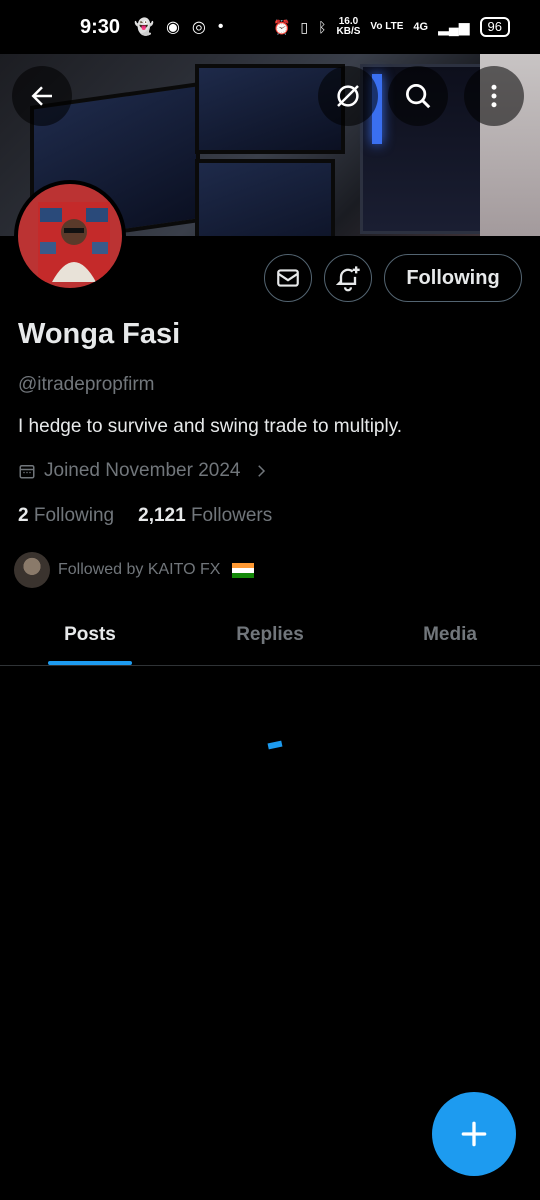 This screenshot has height=1200, width=540. What do you see at coordinates (450, 634) in the screenshot?
I see `tab-media: Media` at bounding box center [450, 634].